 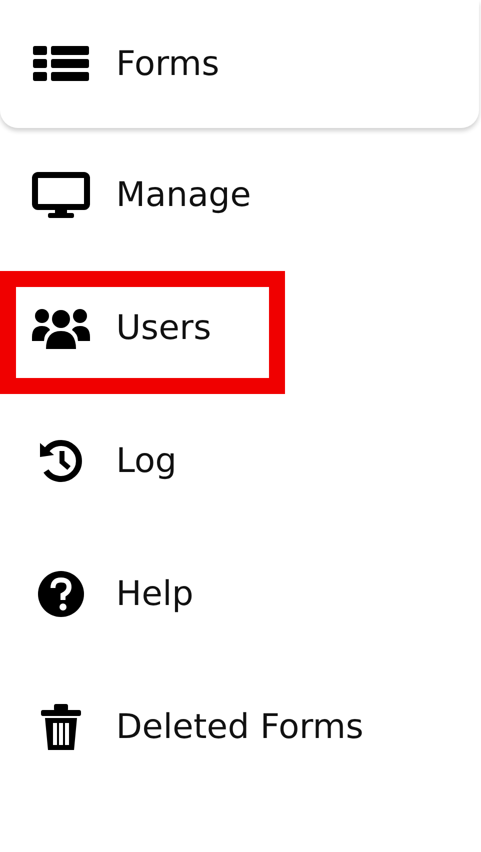 What do you see at coordinates (164, 328) in the screenshot?
I see `menu-label: Users` at bounding box center [164, 328].